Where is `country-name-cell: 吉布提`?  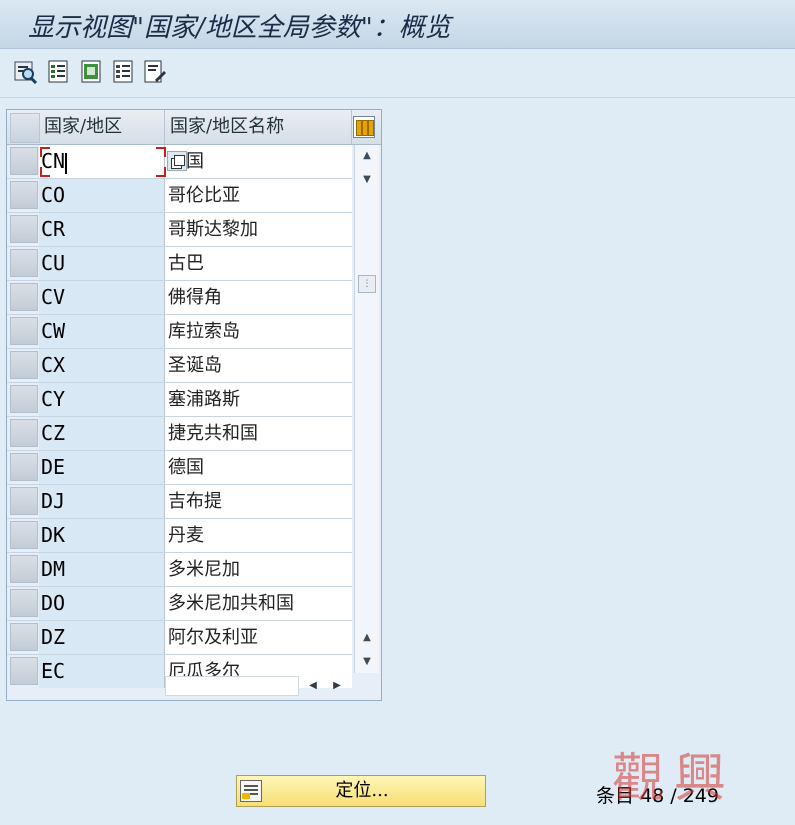
country-name-cell: 吉布提 is located at coordinates (258, 501).